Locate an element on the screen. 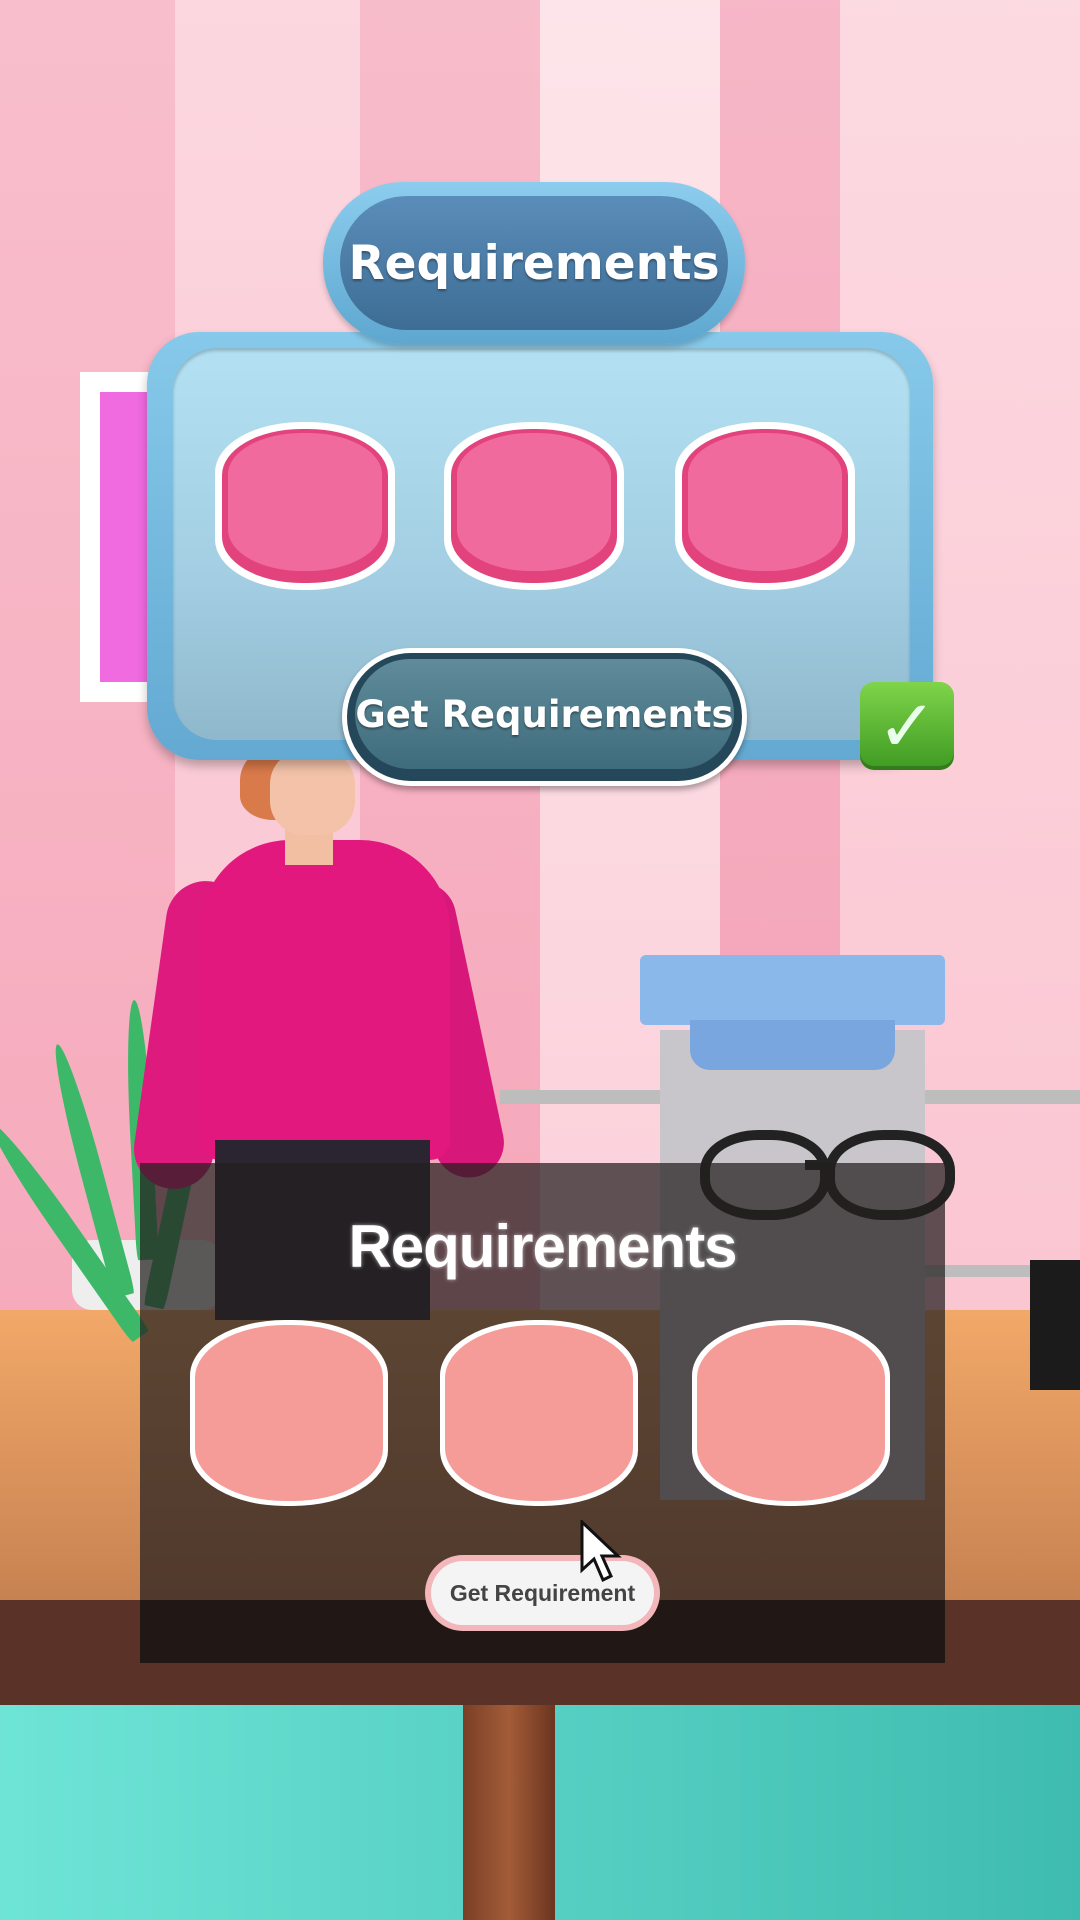  checkmark-icon: ✓ is located at coordinates (907, 726).